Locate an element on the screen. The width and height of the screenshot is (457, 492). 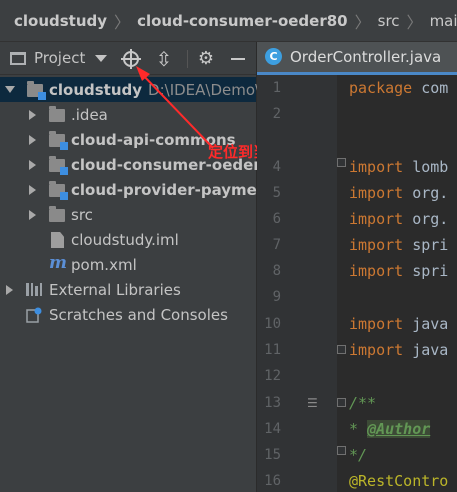
locate-file-button is located at coordinates (131, 59).